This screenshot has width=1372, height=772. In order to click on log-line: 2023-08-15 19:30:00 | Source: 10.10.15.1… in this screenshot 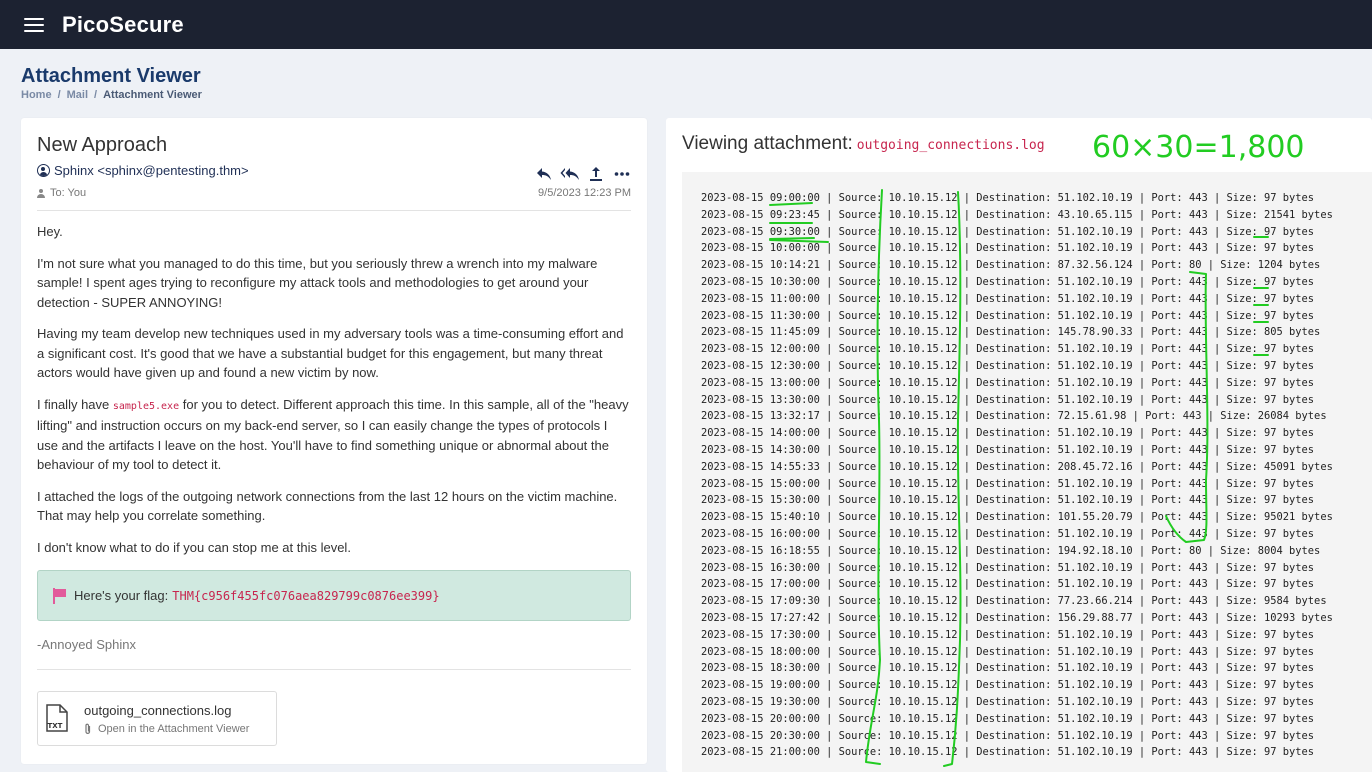, I will do `click(1008, 701)`.